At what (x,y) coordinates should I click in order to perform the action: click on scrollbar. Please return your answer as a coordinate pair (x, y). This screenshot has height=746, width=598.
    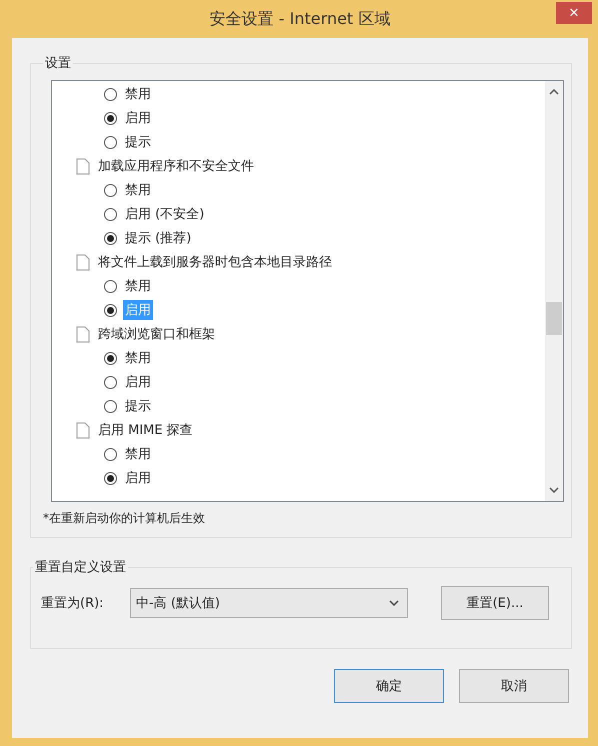
    Looking at the image, I should click on (554, 291).